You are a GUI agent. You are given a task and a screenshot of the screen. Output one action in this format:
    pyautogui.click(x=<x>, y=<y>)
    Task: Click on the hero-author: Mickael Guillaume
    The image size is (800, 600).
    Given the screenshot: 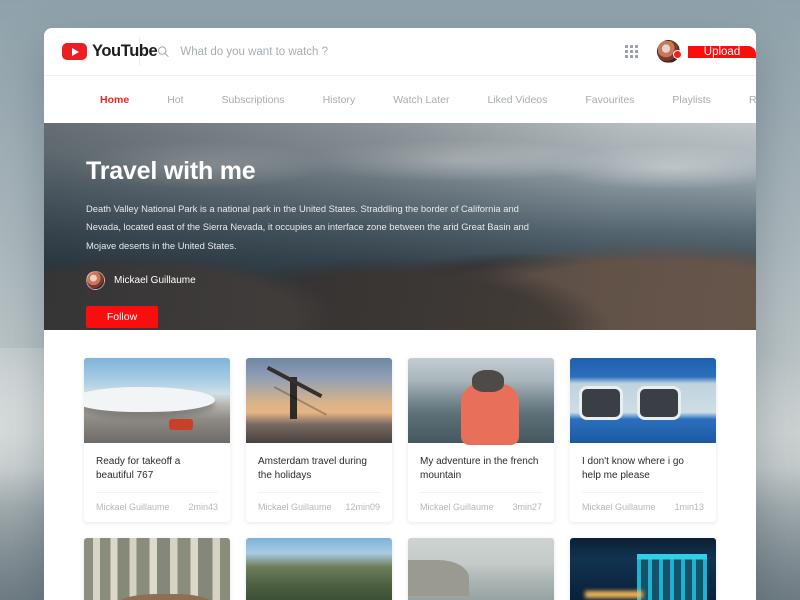 What is the action you would take?
    pyautogui.click(x=401, y=280)
    